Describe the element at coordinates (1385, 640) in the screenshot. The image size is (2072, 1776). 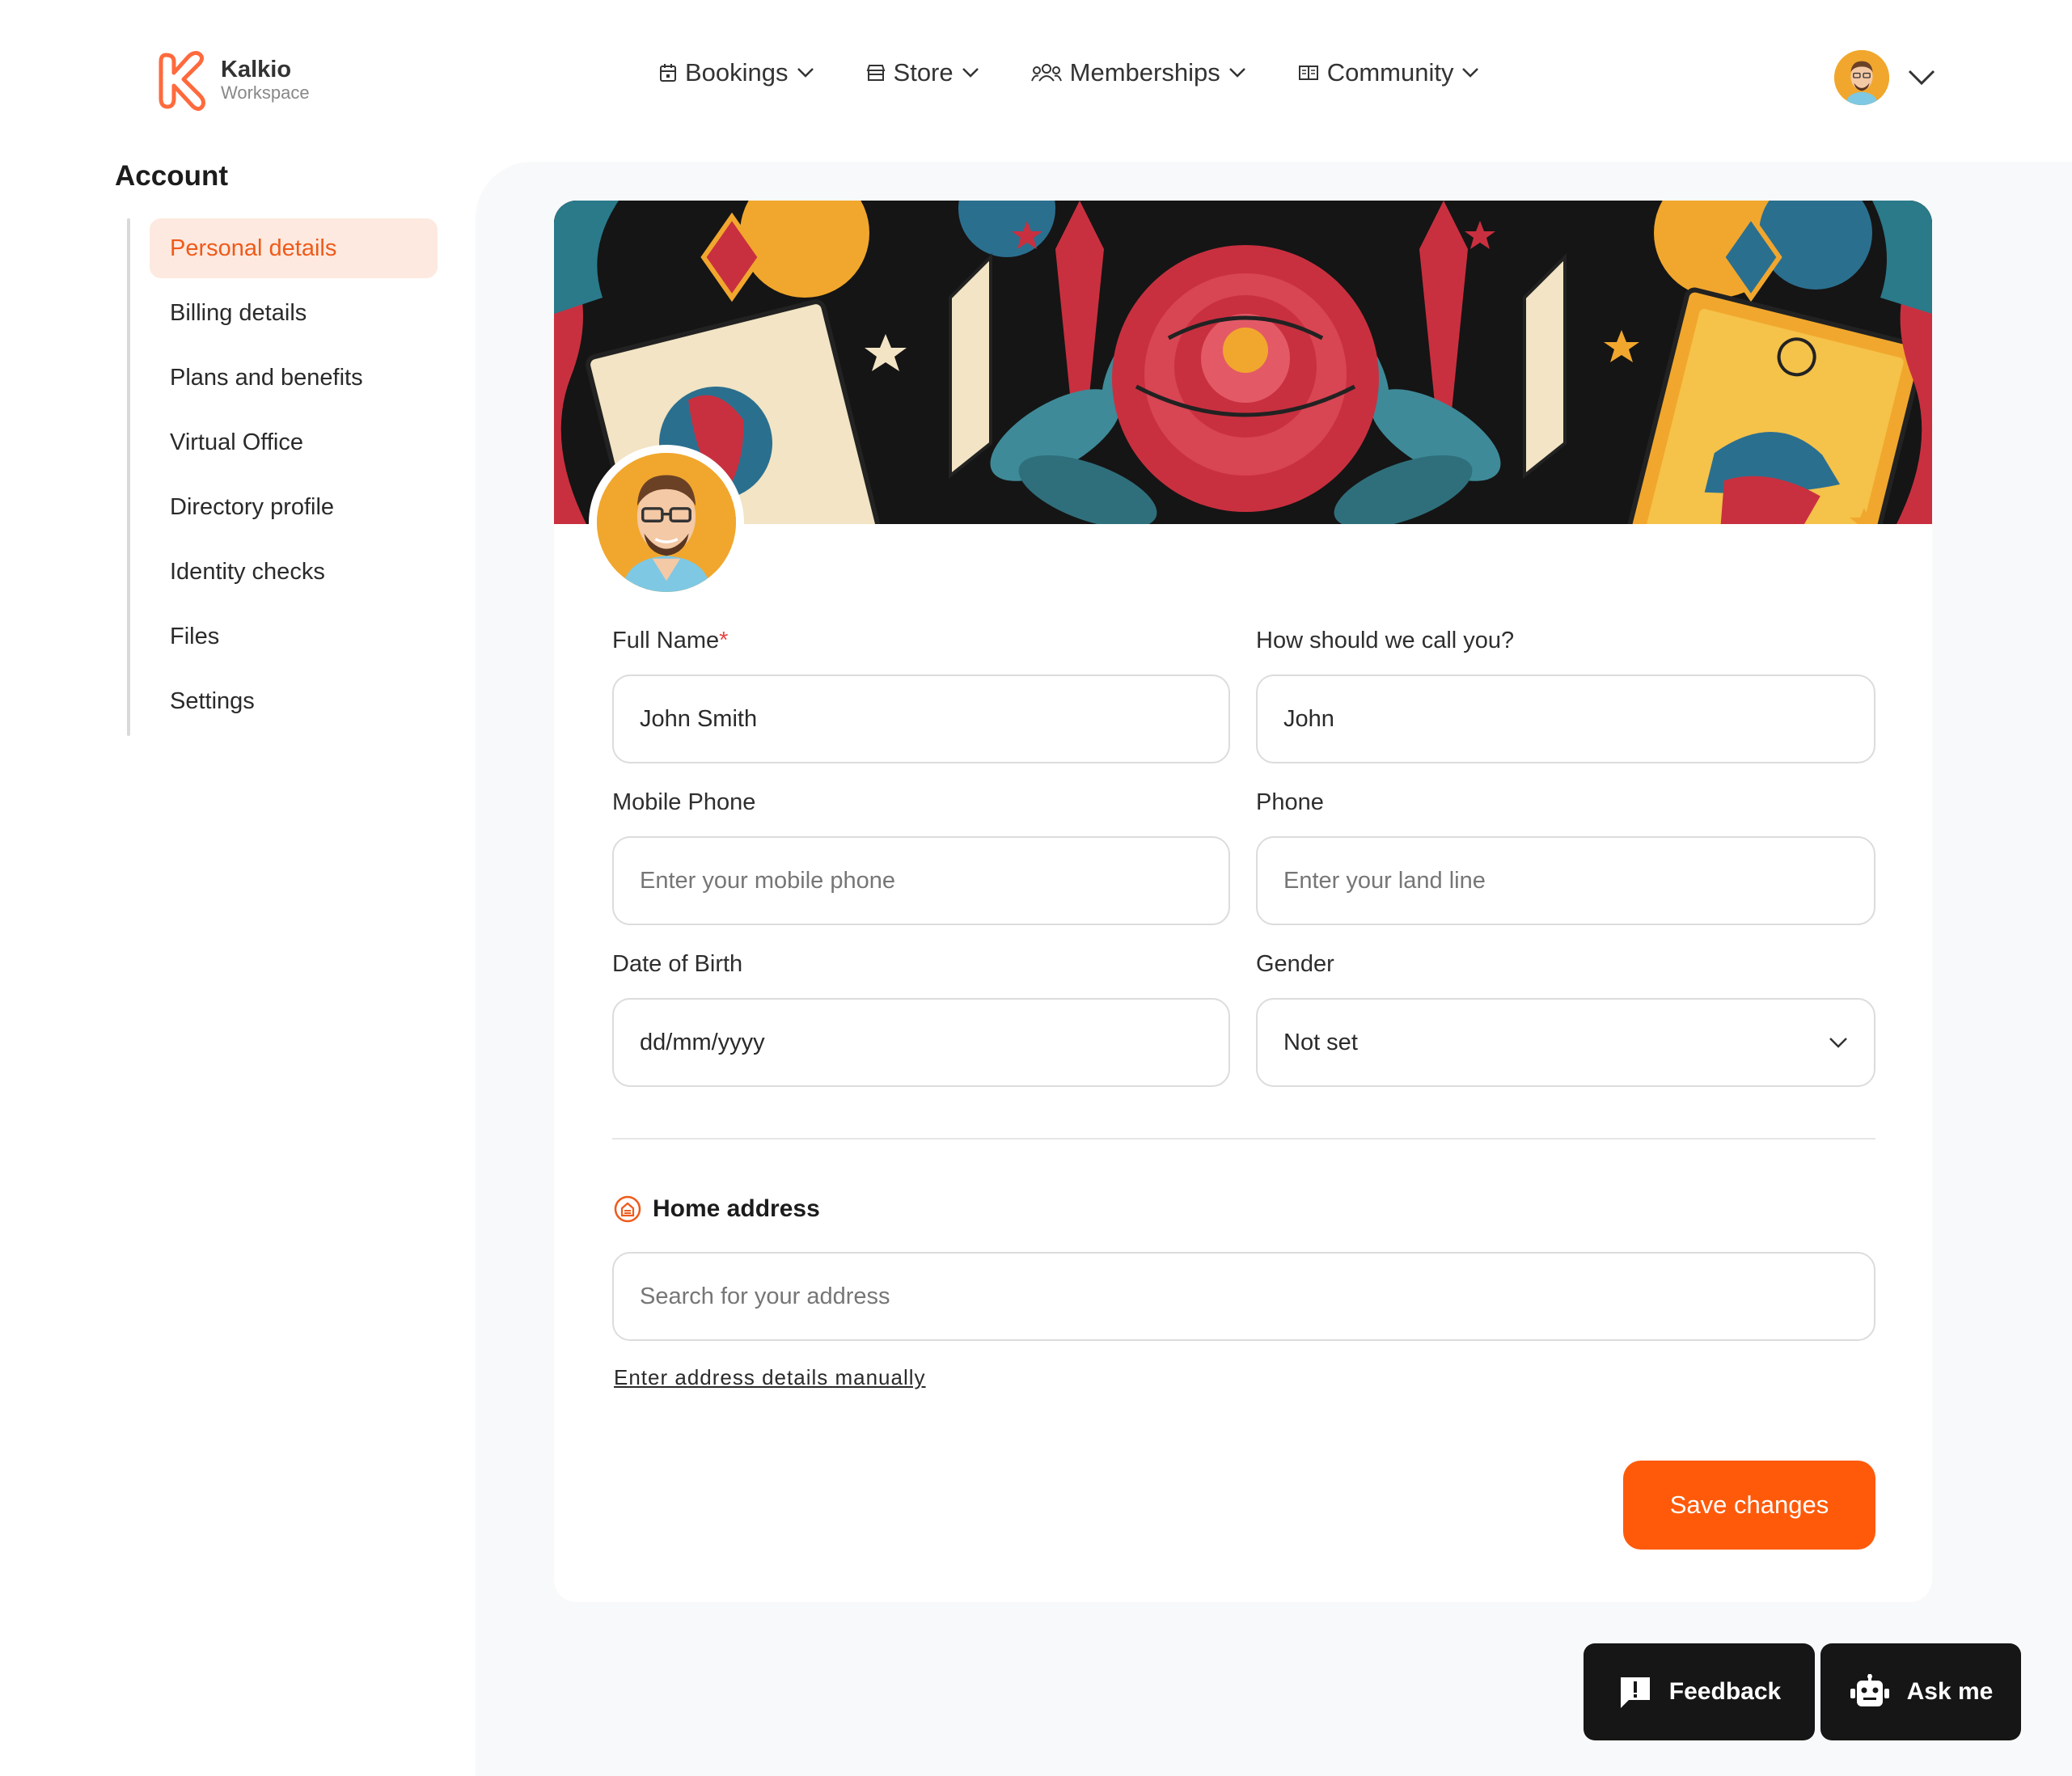
I see `nickname-label: How should we call you?` at that location.